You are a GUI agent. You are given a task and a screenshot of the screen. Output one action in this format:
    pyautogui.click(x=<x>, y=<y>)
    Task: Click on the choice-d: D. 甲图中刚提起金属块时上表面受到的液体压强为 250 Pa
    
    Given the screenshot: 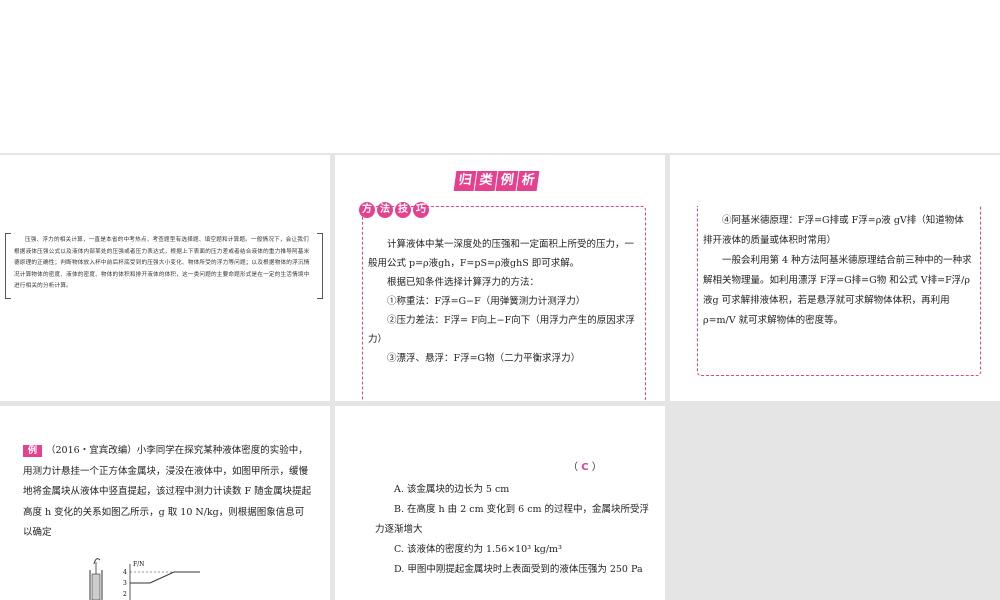 What is the action you would take?
    pyautogui.click(x=518, y=569)
    